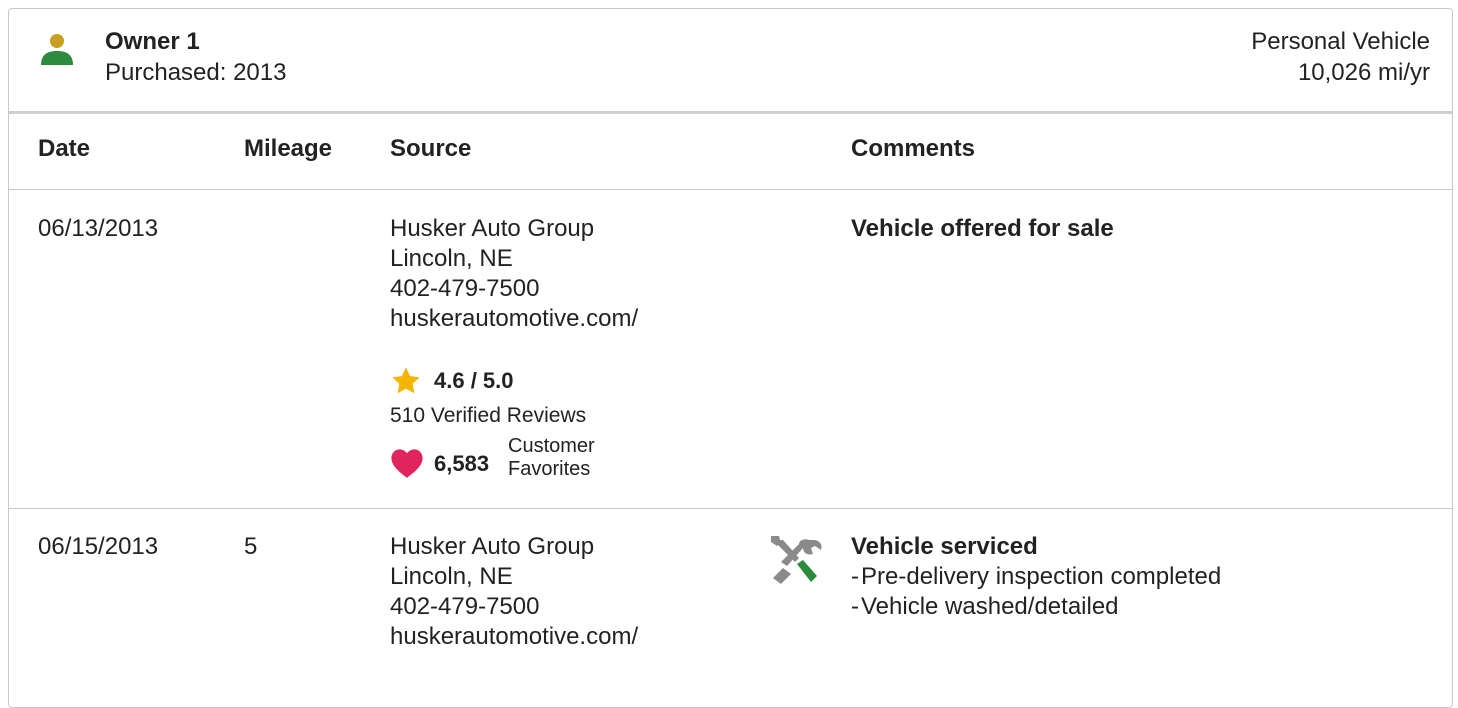 The image size is (1458, 708). I want to click on header-divider, so click(730, 112).